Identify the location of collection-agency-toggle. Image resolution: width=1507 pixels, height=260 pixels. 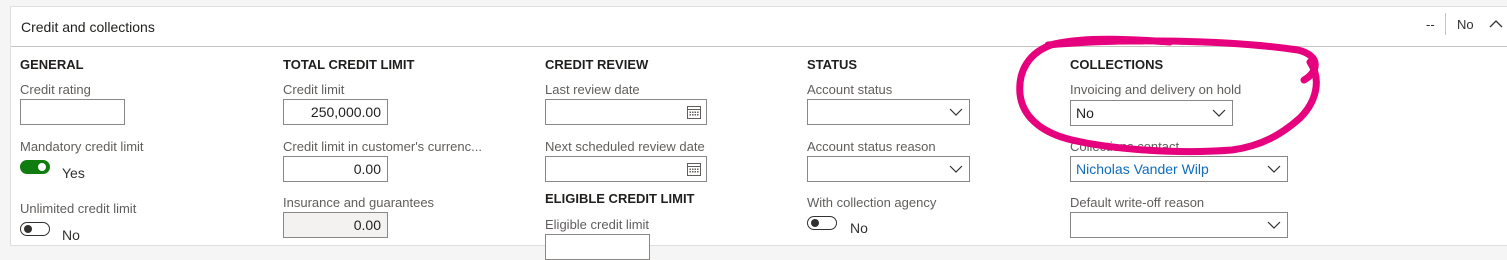
(822, 223).